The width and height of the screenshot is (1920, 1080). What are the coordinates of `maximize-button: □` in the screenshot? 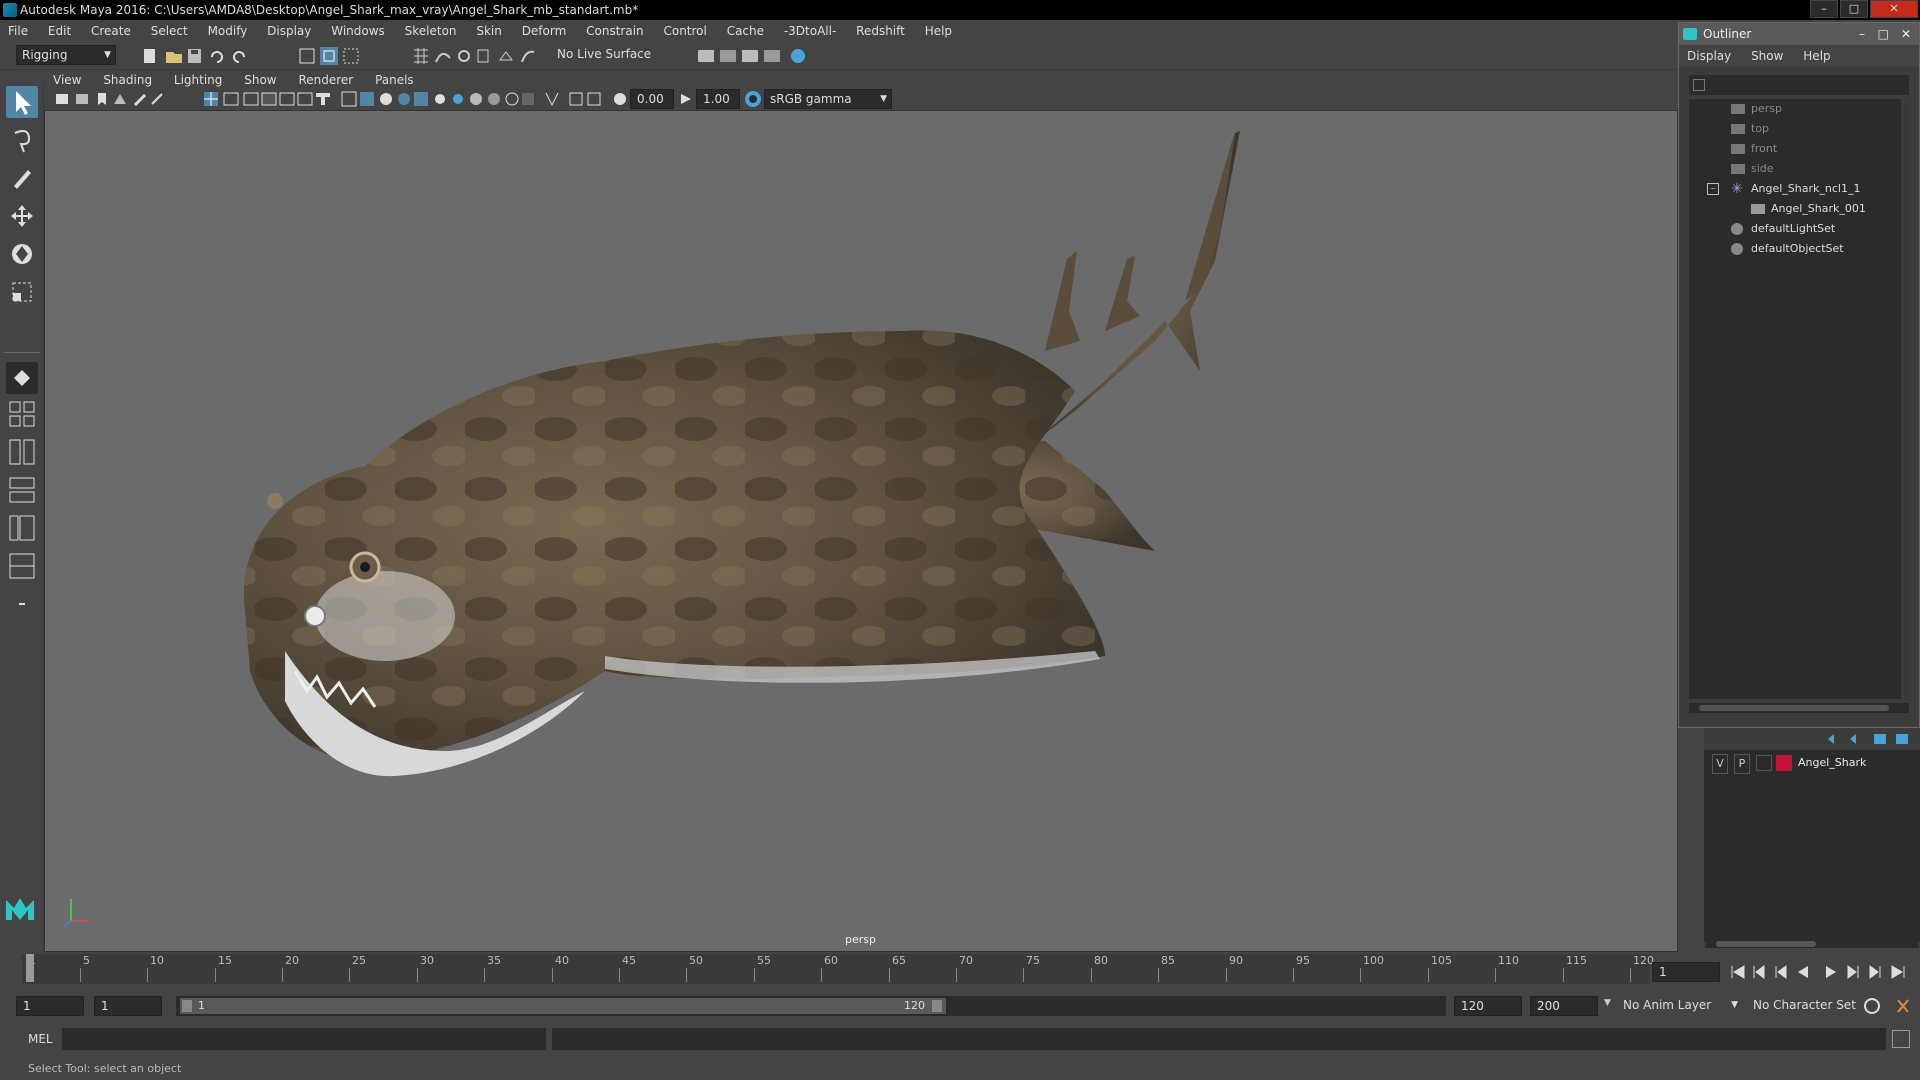 It's located at (1854, 9).